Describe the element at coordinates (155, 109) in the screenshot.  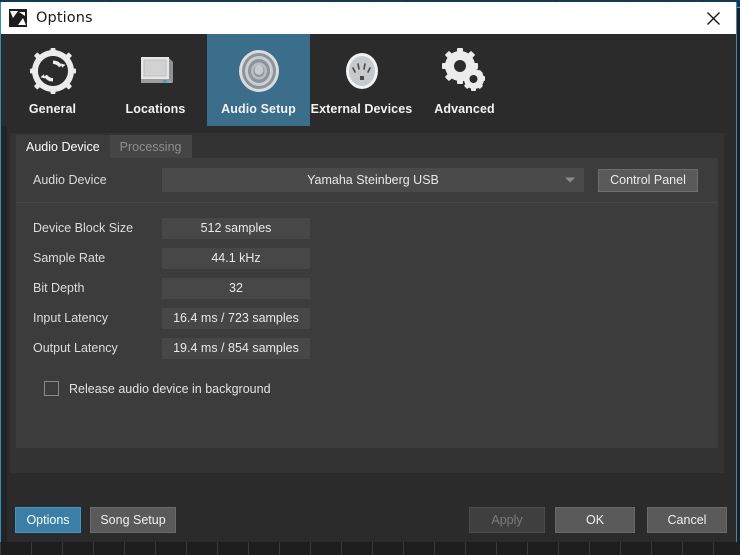
I see `tab-locations-label: Locations` at that location.